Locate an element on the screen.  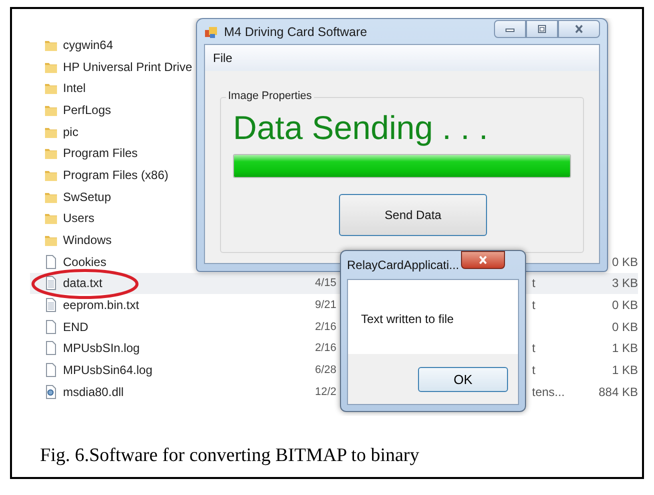
file-name: SwSetup is located at coordinates (87, 197).